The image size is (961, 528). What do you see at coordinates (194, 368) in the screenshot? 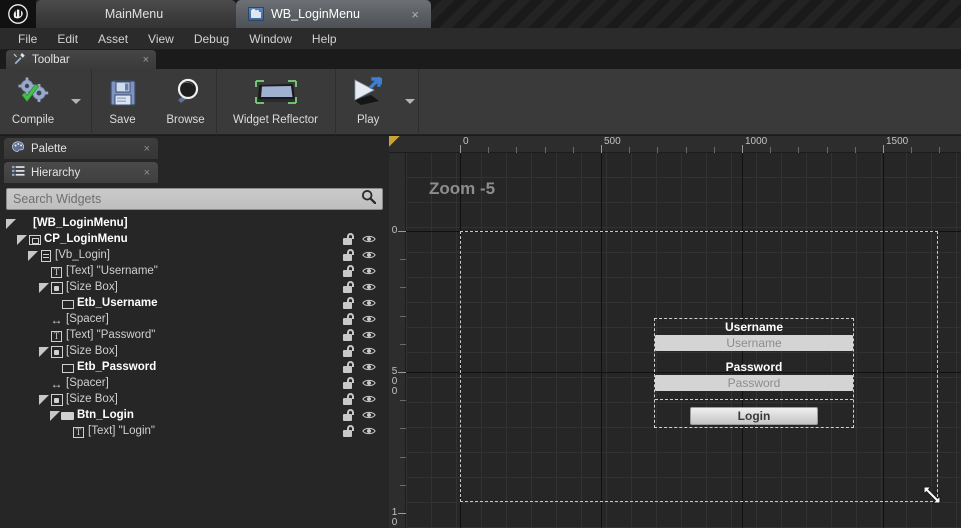
I see `tree-row: Etb_Password` at bounding box center [194, 368].